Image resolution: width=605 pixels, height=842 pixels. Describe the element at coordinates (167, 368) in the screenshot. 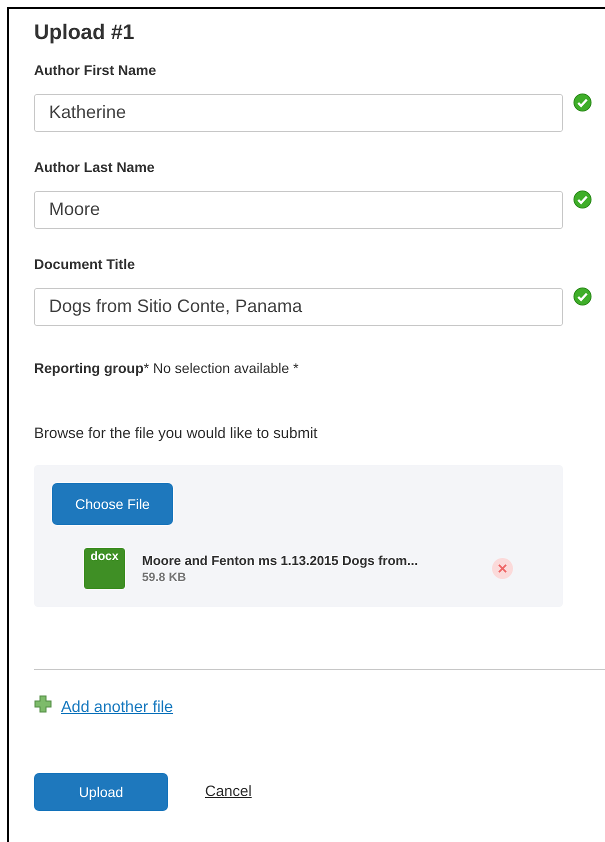

I see `reporting-group-text: Reporting group* No selection available *` at that location.